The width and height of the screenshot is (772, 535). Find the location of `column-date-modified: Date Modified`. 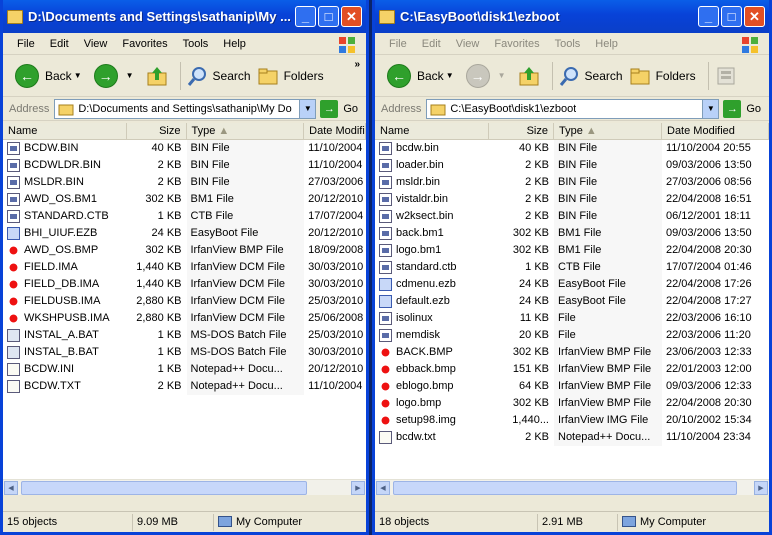

column-date-modified: Date Modified is located at coordinates (715, 131).